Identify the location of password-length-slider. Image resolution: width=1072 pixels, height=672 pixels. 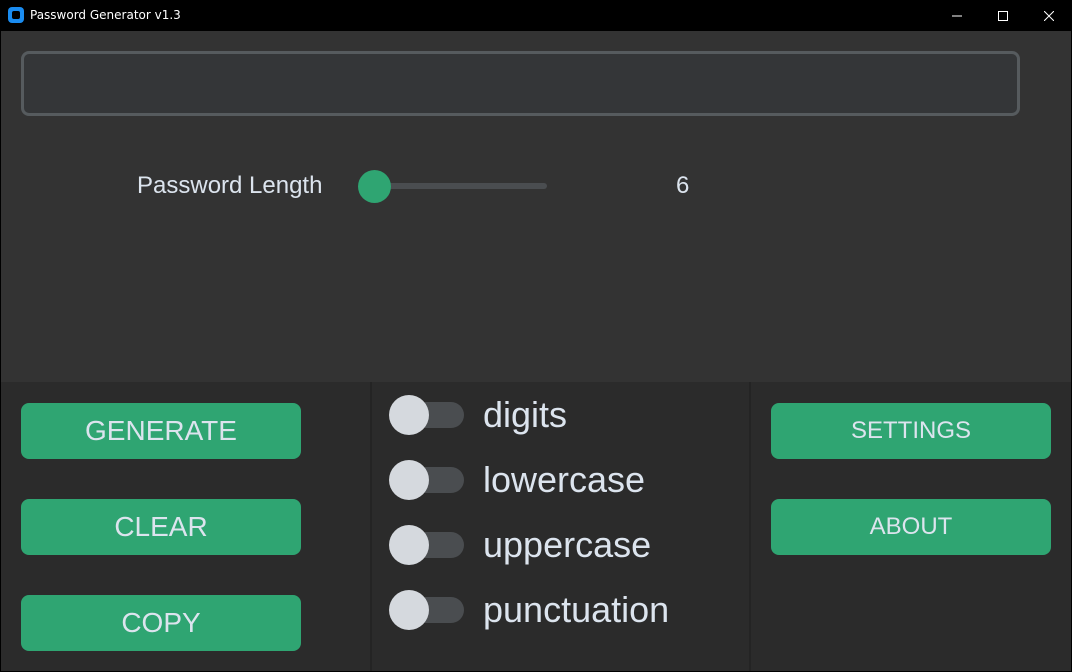
(459, 186).